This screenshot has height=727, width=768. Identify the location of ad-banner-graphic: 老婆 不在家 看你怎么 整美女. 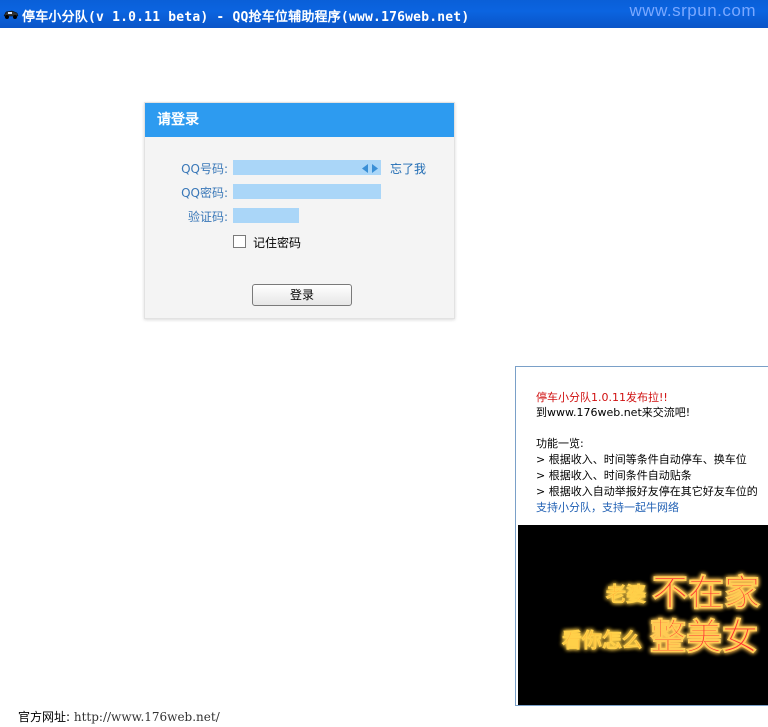
(643, 615).